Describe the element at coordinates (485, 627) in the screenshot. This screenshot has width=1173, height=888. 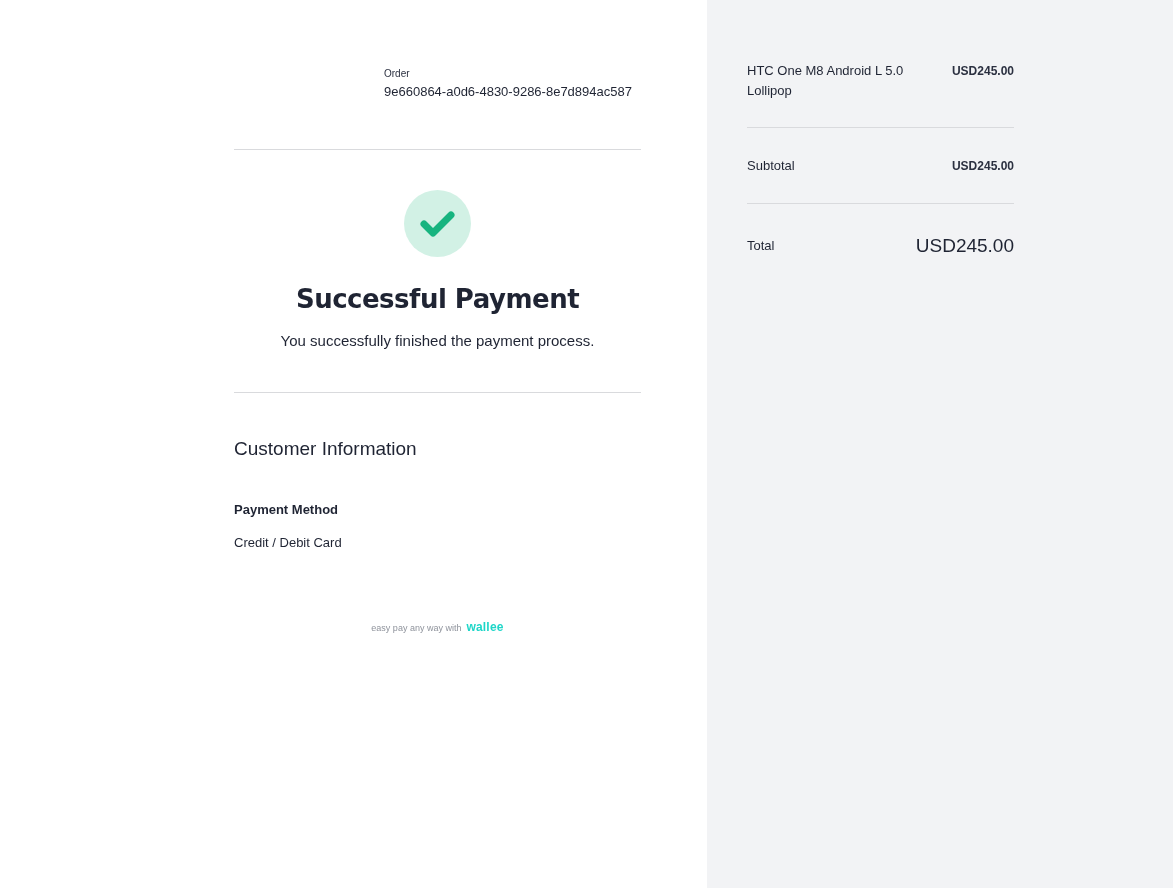
I see `brand-logo: wallee` at that location.